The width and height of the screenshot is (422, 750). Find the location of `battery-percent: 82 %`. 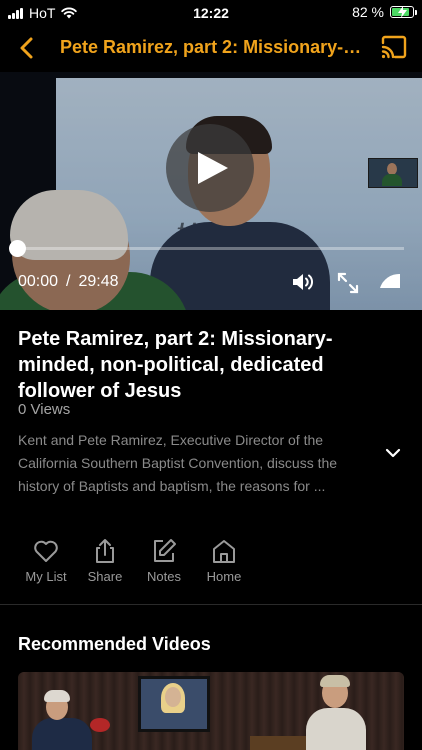

battery-percent: 82 % is located at coordinates (368, 12).